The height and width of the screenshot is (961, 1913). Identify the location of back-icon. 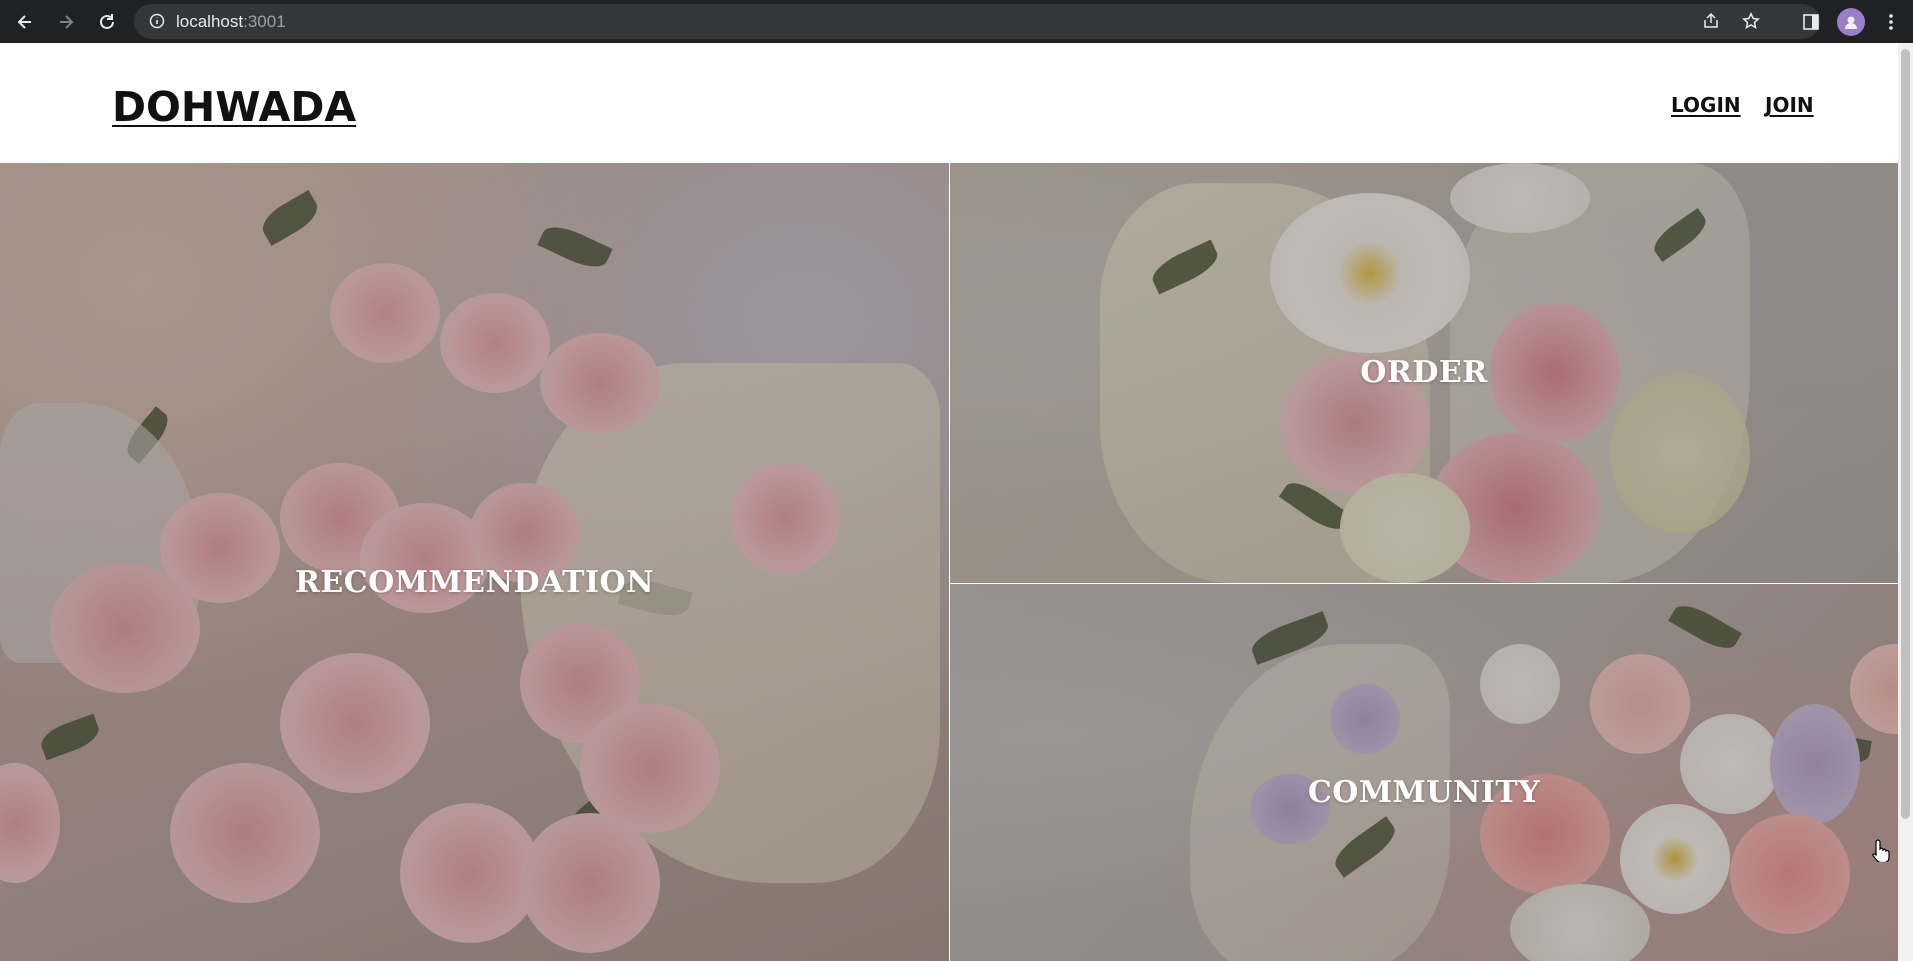
(25, 22).